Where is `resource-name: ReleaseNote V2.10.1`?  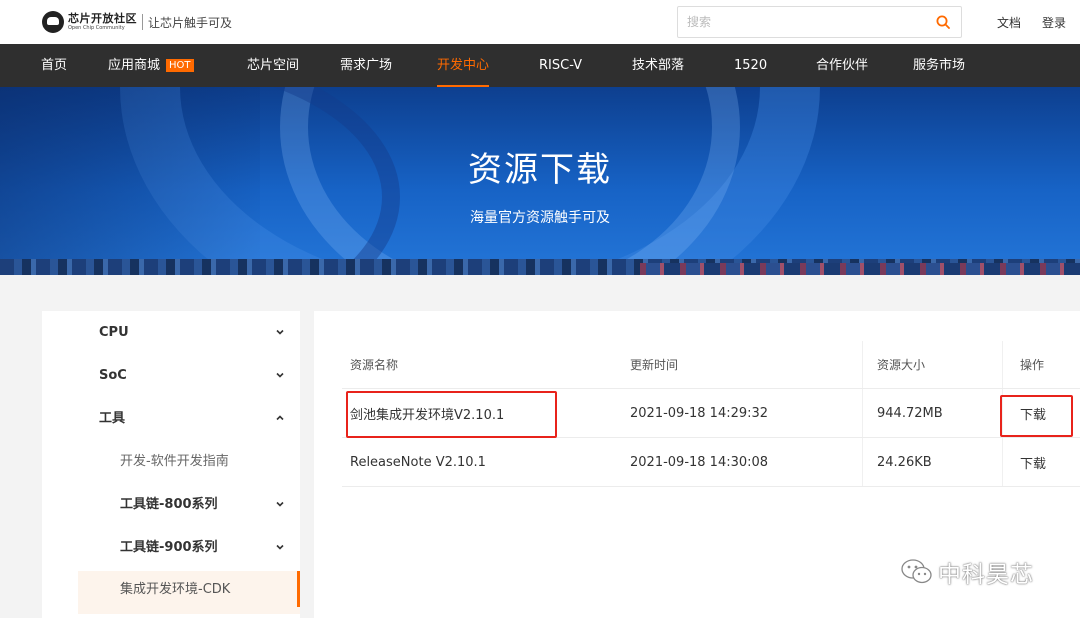
resource-name: ReleaseNote V2.10.1 is located at coordinates (418, 462).